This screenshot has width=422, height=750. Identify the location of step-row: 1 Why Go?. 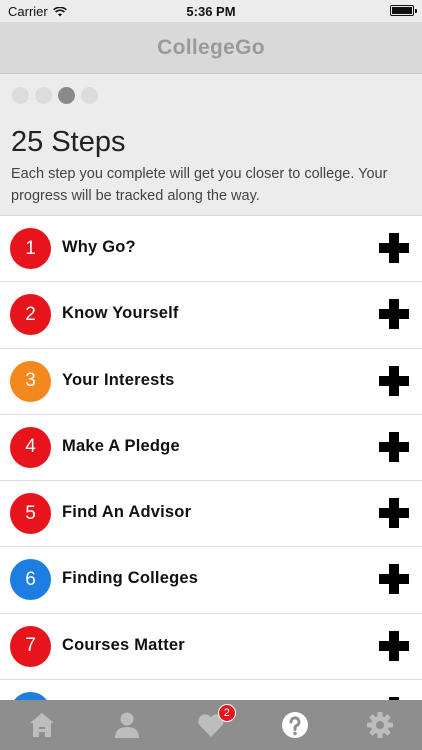
(211, 249).